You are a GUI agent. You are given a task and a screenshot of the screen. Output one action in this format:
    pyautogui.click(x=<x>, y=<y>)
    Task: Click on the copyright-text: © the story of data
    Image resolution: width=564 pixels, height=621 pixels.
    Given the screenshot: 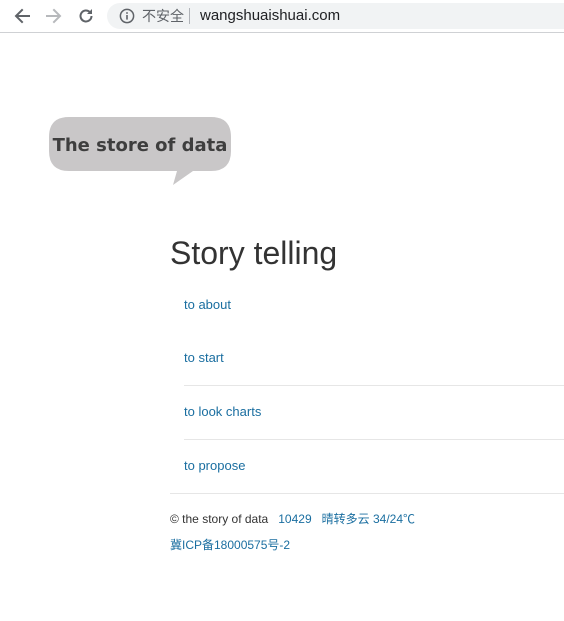 What is the action you would take?
    pyautogui.click(x=219, y=519)
    